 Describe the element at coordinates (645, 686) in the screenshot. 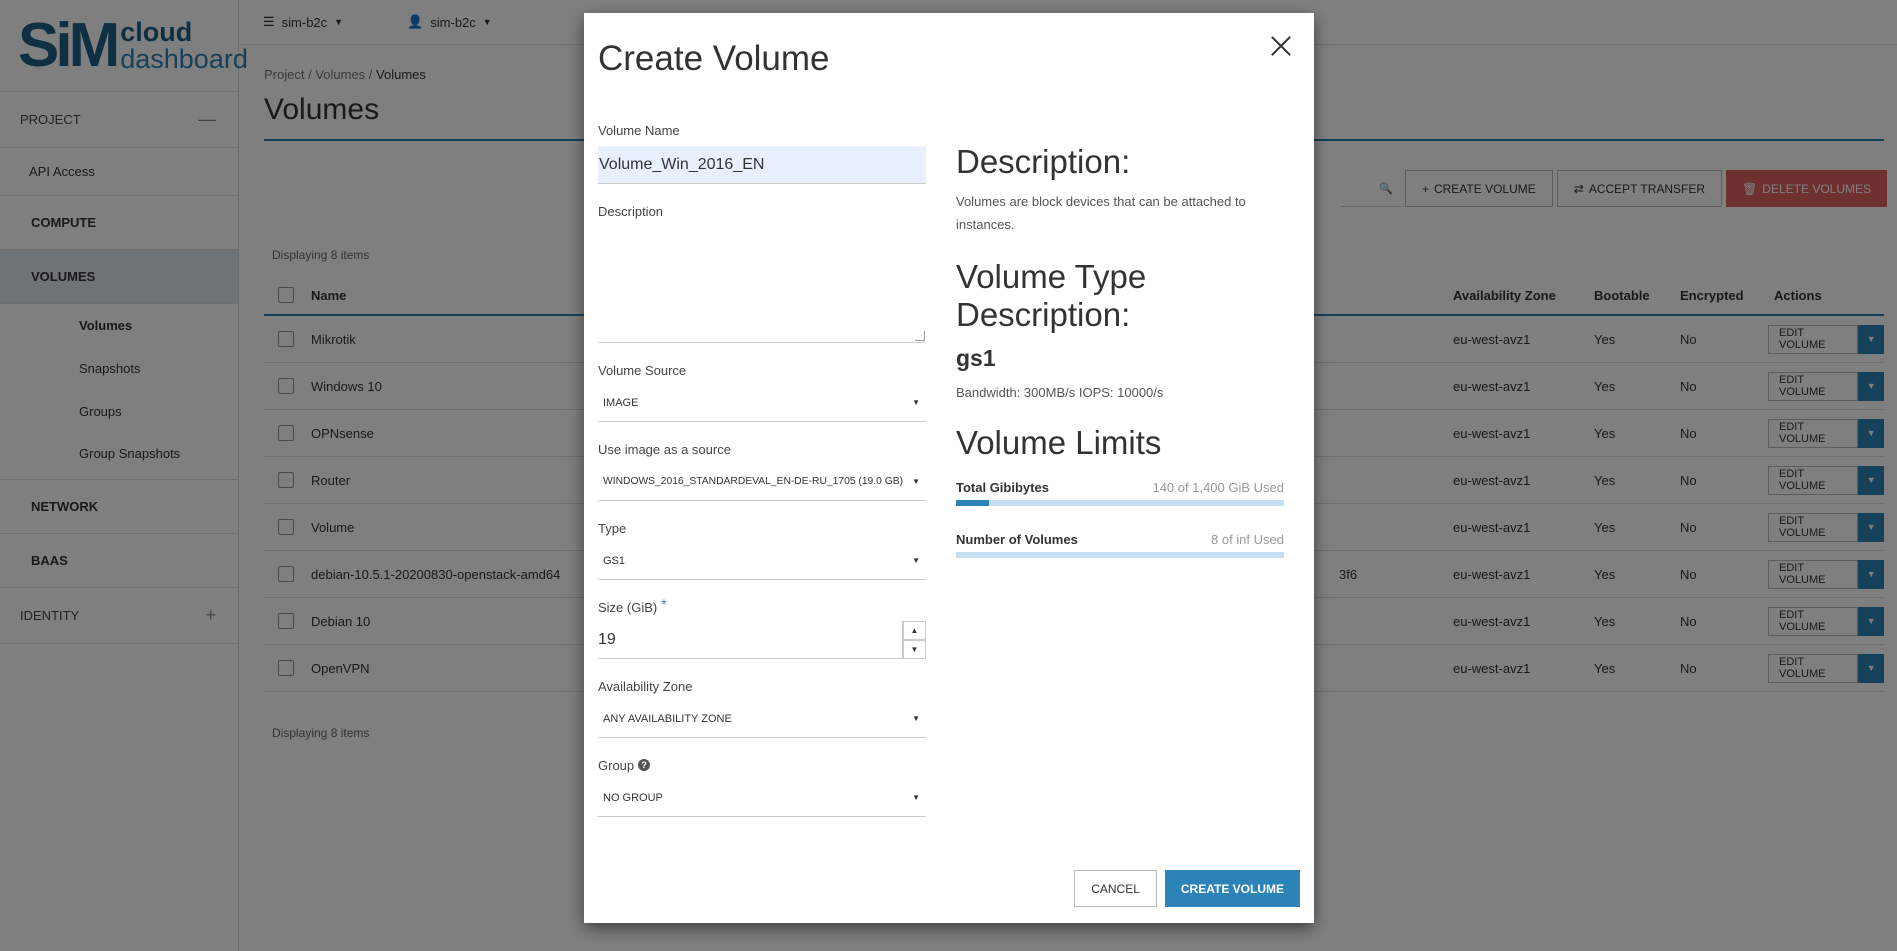

I see `az-label: Availability Zone` at that location.